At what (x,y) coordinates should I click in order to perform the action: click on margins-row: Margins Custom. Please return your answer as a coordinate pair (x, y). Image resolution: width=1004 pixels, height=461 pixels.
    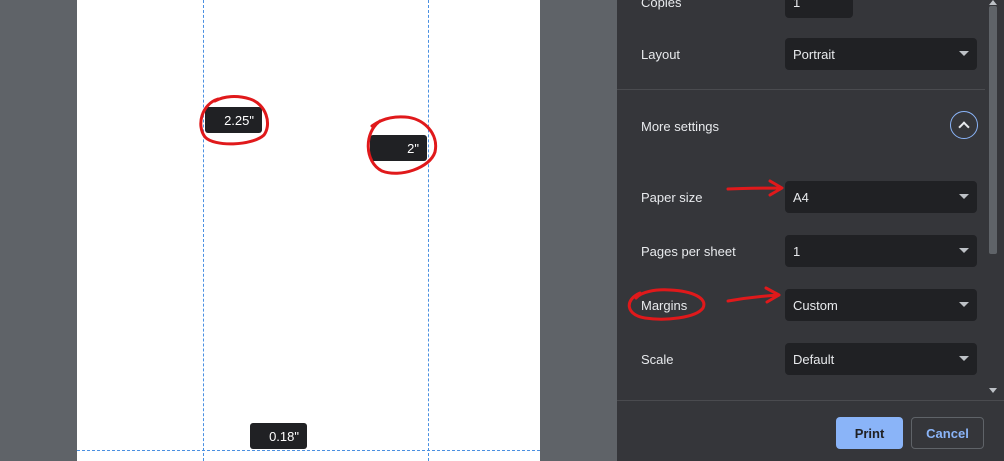
    Looking at the image, I should click on (809, 305).